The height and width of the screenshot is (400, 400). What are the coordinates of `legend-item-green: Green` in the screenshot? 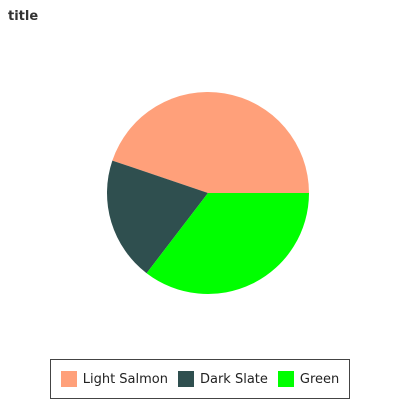 It's located at (308, 379).